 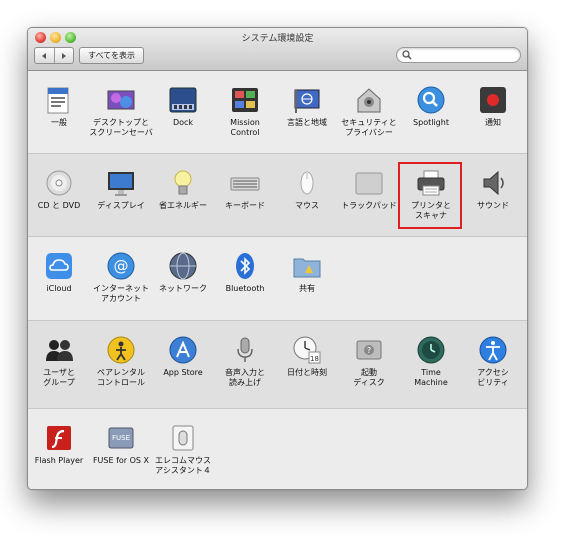 What do you see at coordinates (111, 55) in the screenshot?
I see `show-all-button: すべてを表示` at bounding box center [111, 55].